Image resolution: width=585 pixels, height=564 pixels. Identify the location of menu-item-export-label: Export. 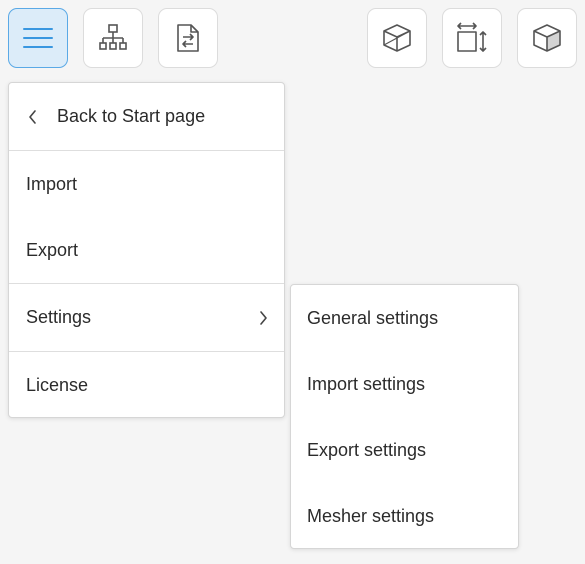
(52, 249).